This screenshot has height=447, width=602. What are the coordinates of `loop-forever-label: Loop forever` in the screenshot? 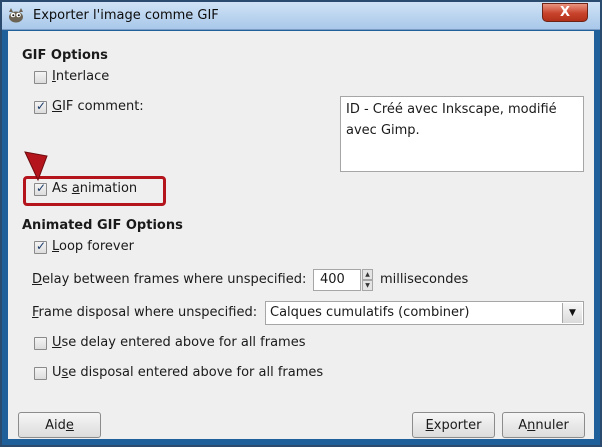 It's located at (93, 246).